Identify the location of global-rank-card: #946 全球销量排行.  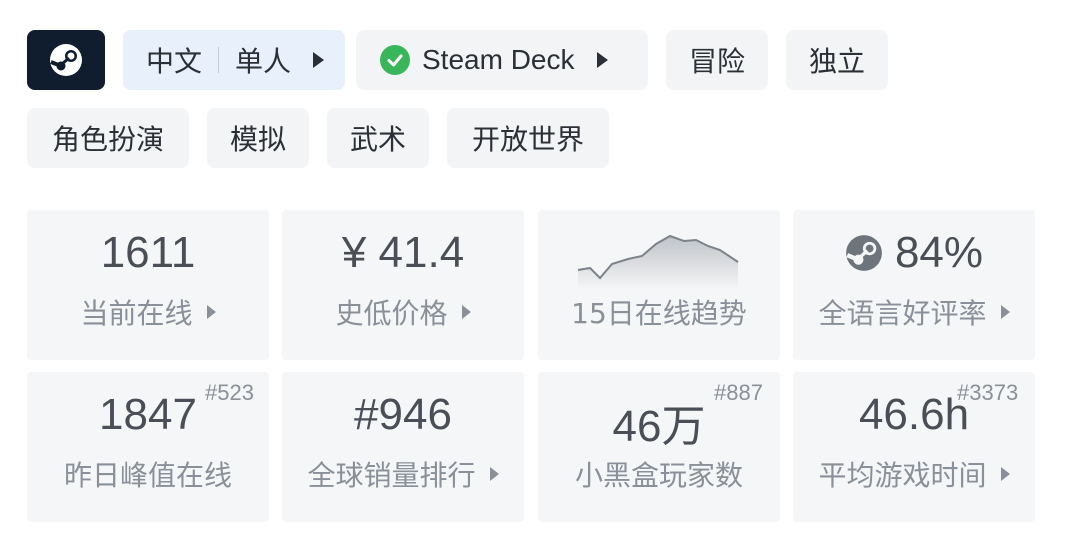
(403, 447).